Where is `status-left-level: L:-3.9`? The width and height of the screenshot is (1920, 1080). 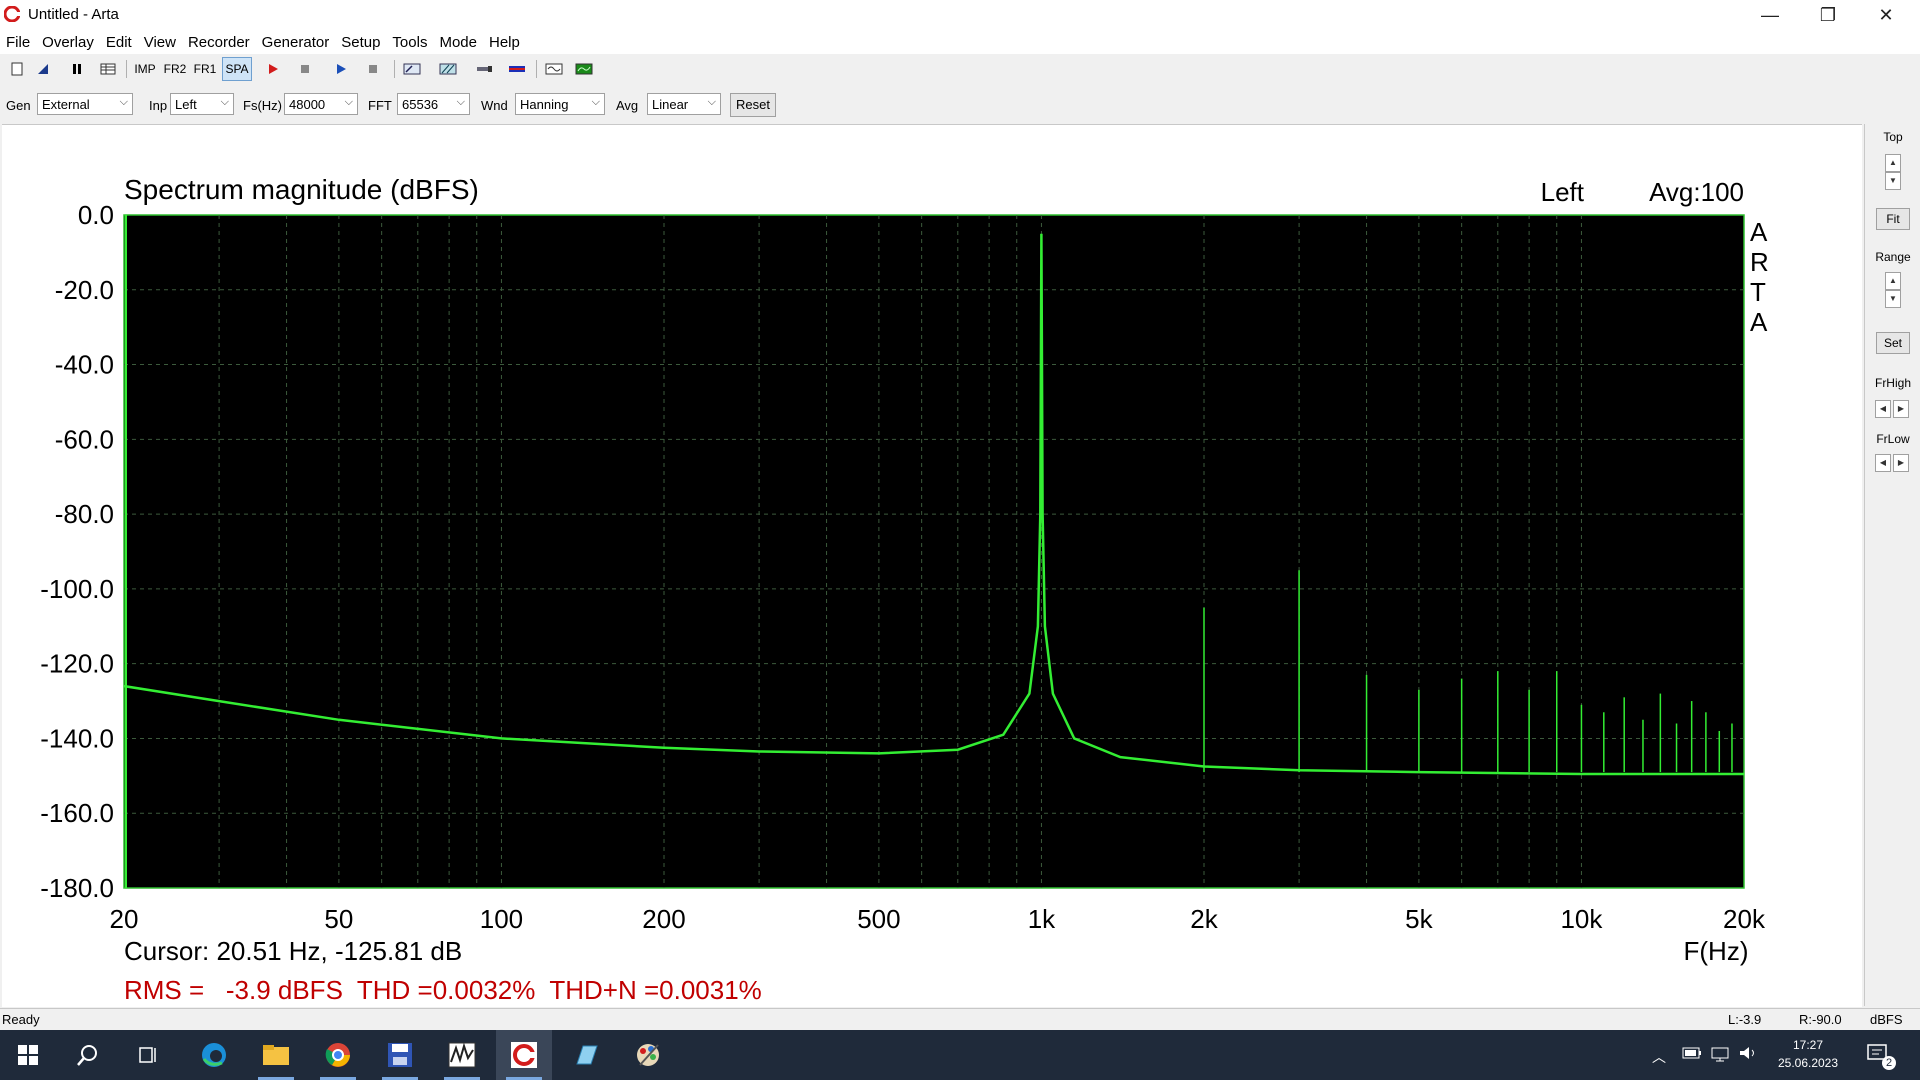 status-left-level: L:-3.9 is located at coordinates (1745, 1019).